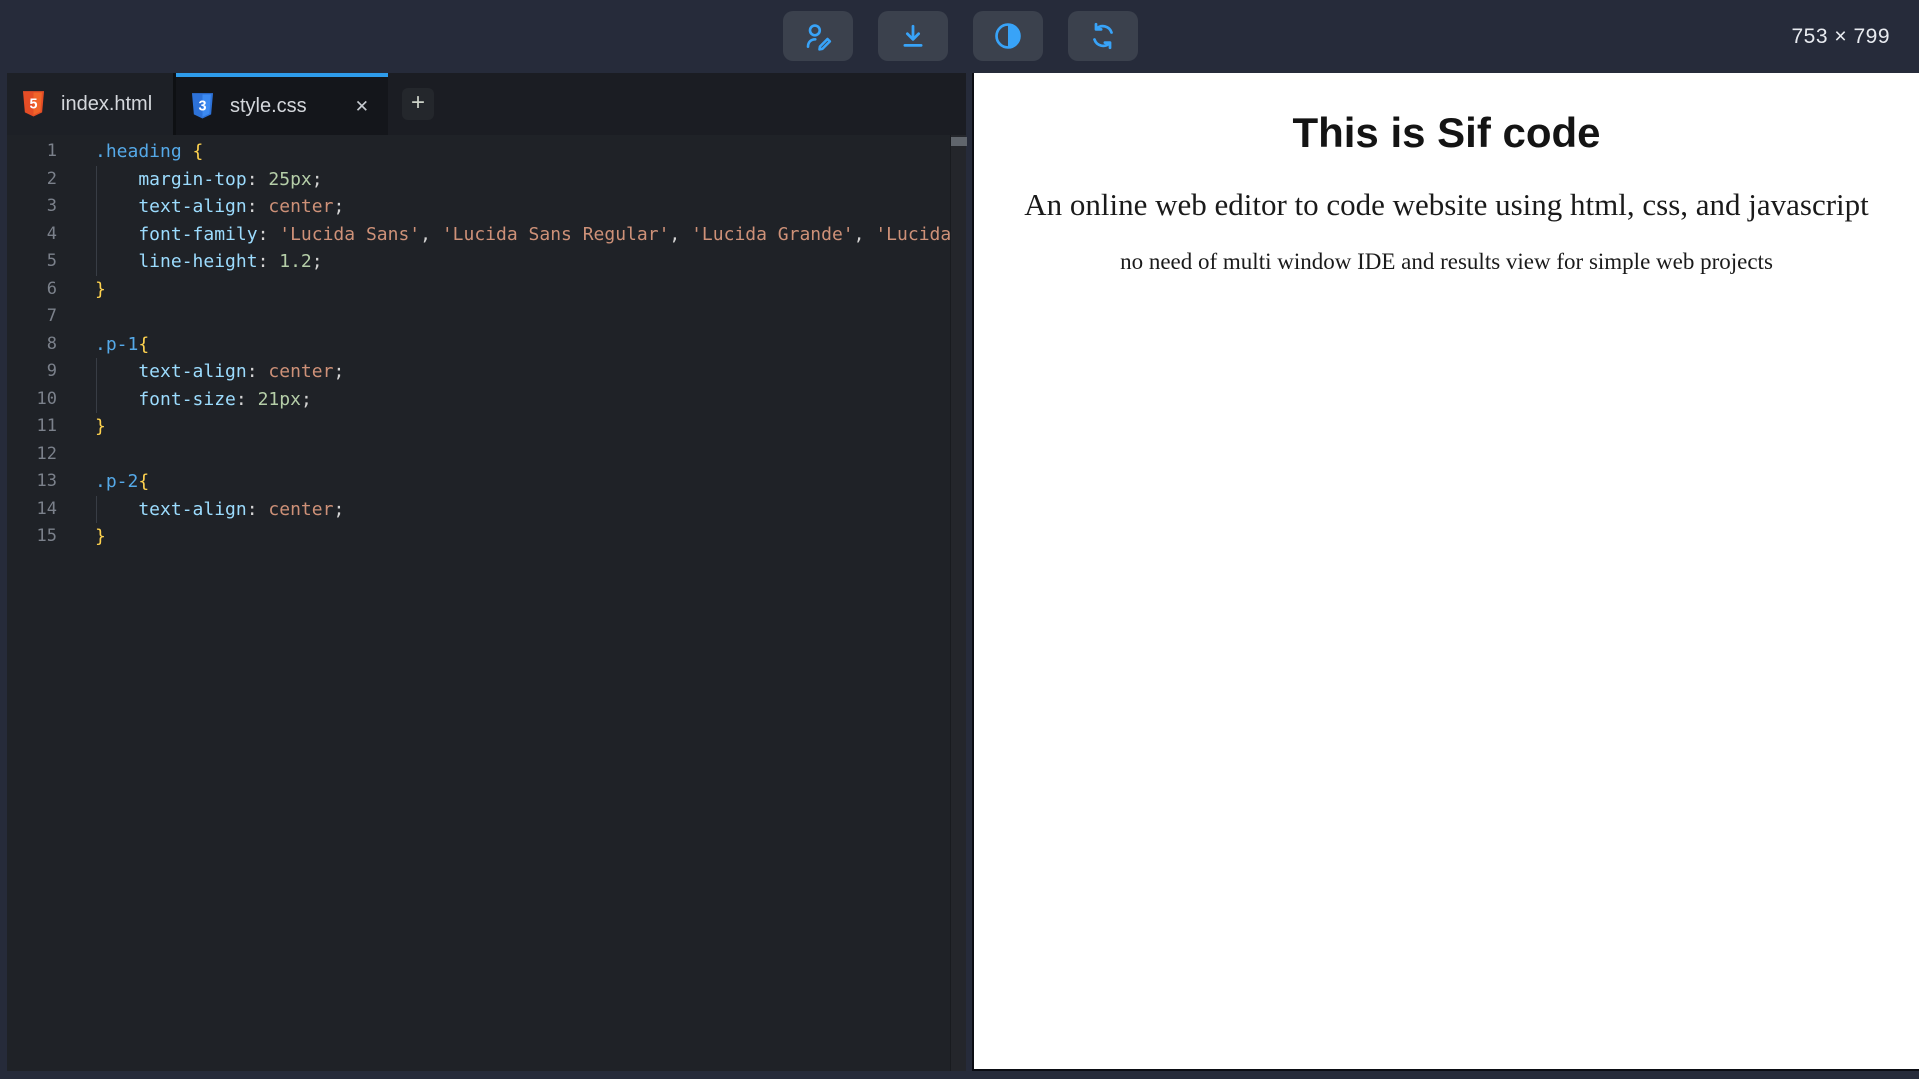 This screenshot has height=1079, width=1919. I want to click on line-number: 13, so click(46, 481).